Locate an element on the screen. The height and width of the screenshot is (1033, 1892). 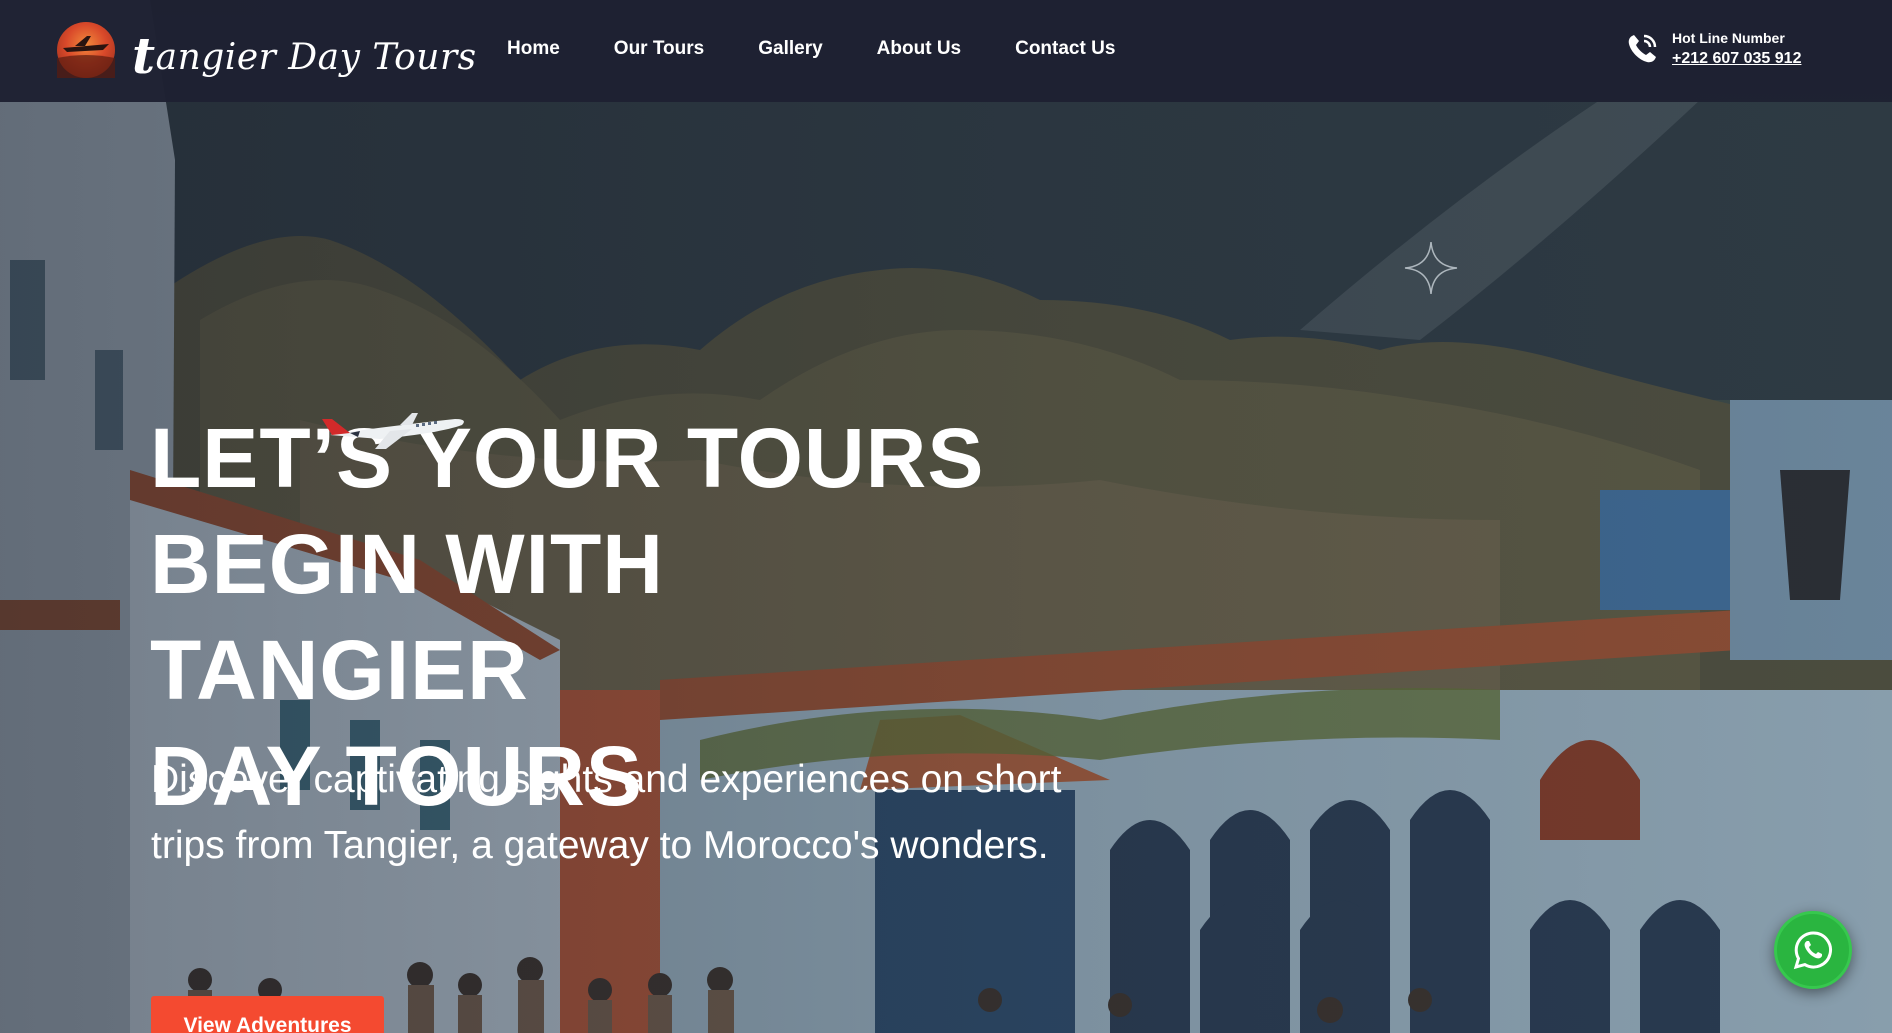
airplane-icon is located at coordinates (393, 431).